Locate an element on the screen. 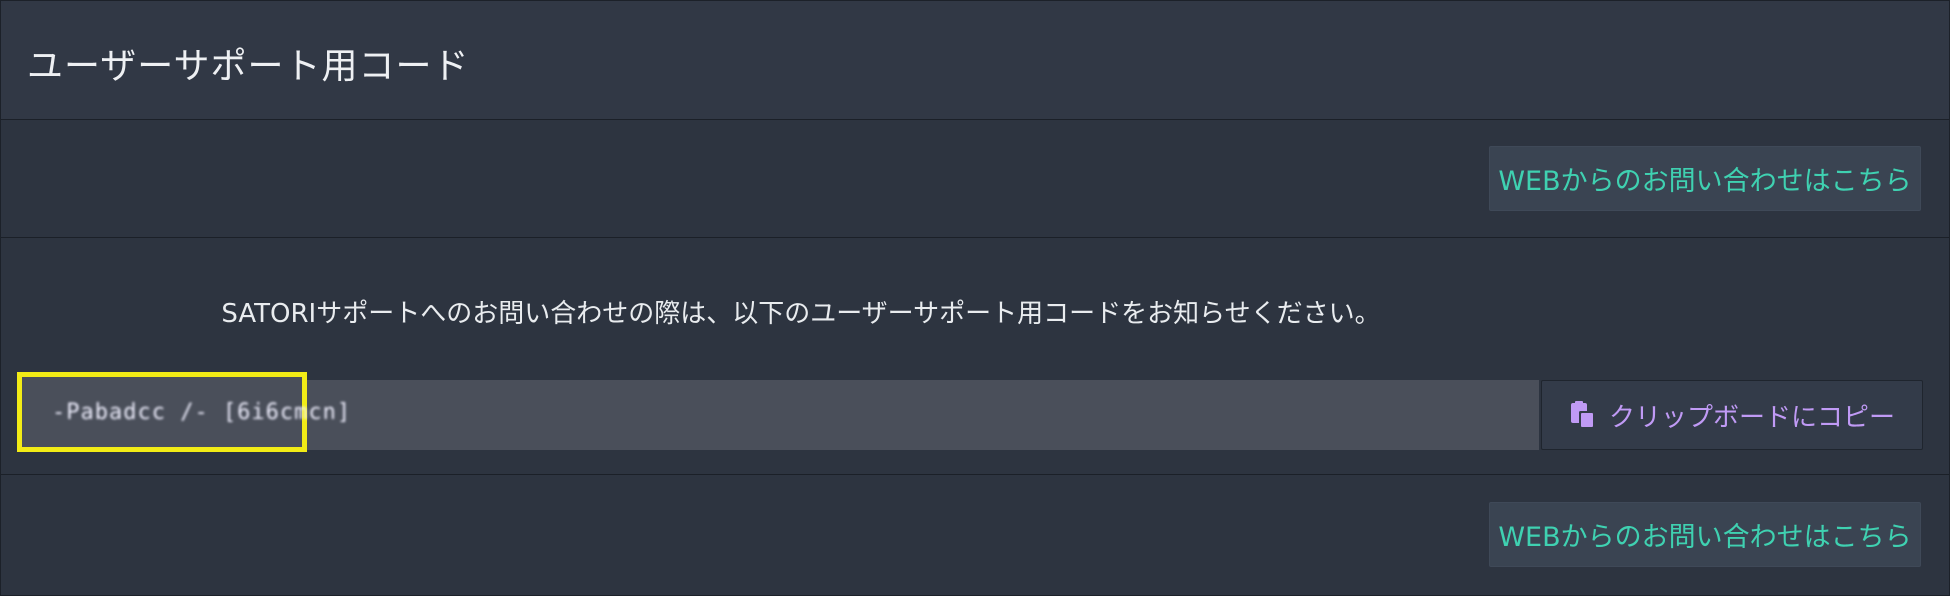 This screenshot has width=1950, height=596. support-code-value: -Pabadcc /- [6i6cmcn] is located at coordinates (201, 412).